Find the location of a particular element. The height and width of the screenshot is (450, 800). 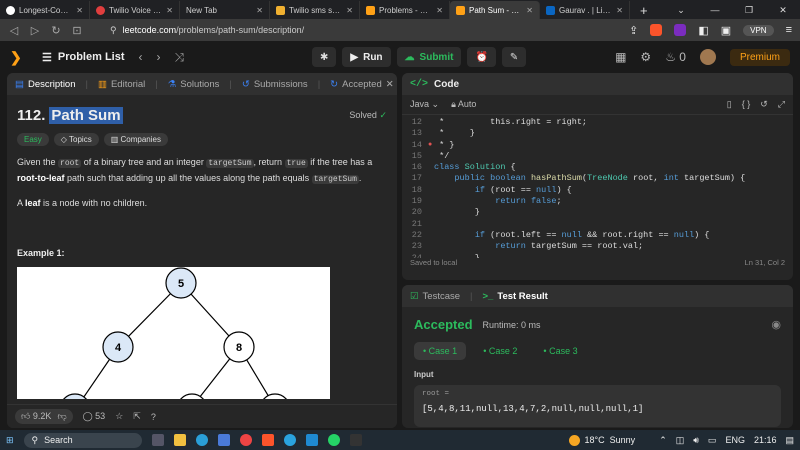

avatar is located at coordinates (707, 57).